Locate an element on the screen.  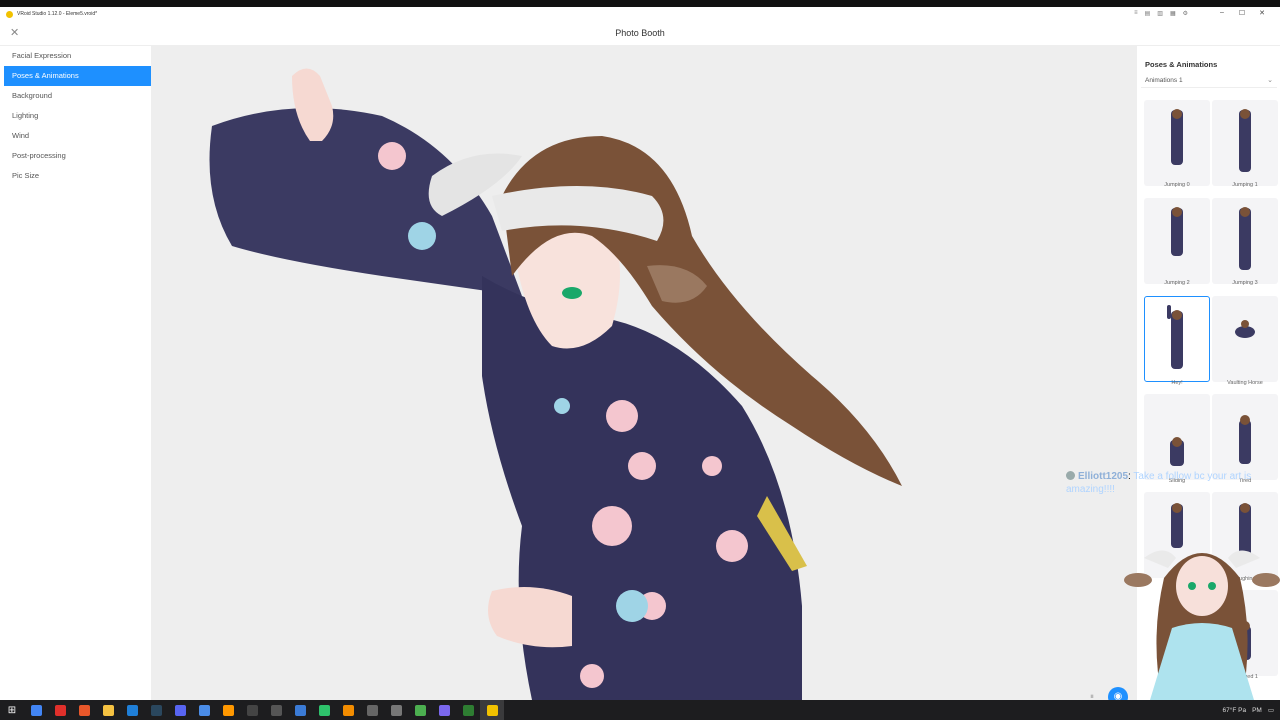
taskbar-media-app-icon is located at coordinates (276, 710).